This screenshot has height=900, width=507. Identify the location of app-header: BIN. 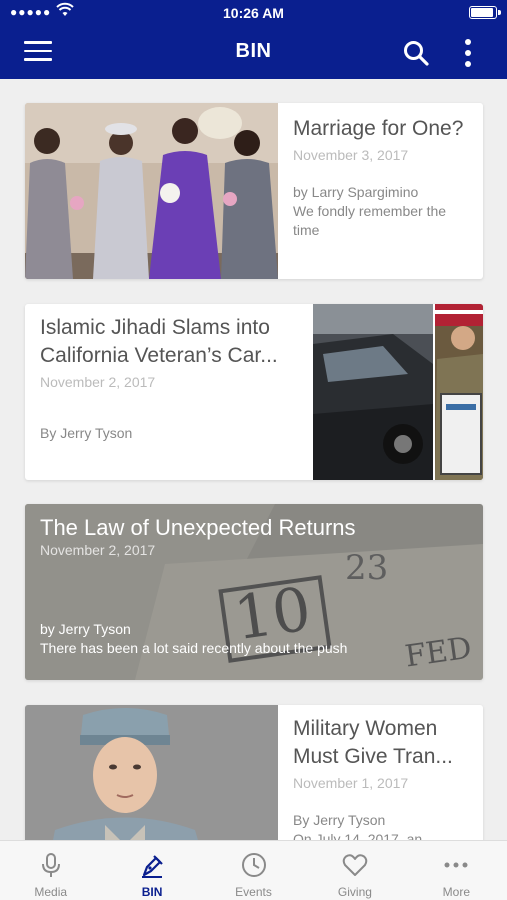
(253, 52).